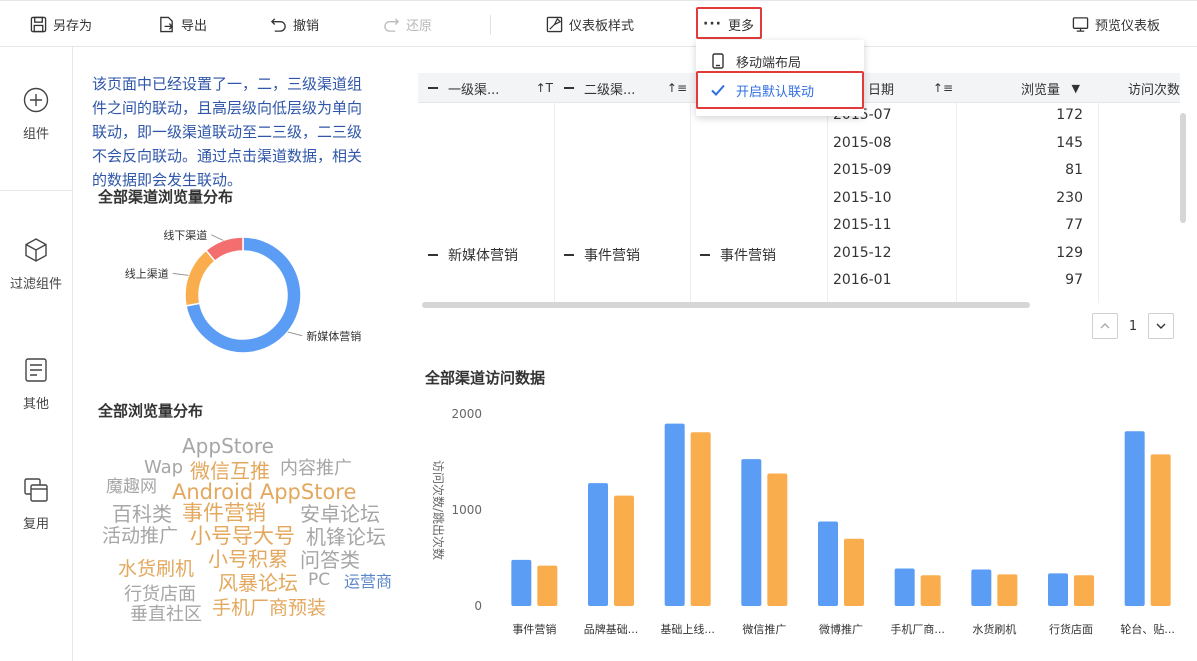  What do you see at coordinates (346, 537) in the screenshot?
I see `word-cloud-term: 机锋论坛` at bounding box center [346, 537].